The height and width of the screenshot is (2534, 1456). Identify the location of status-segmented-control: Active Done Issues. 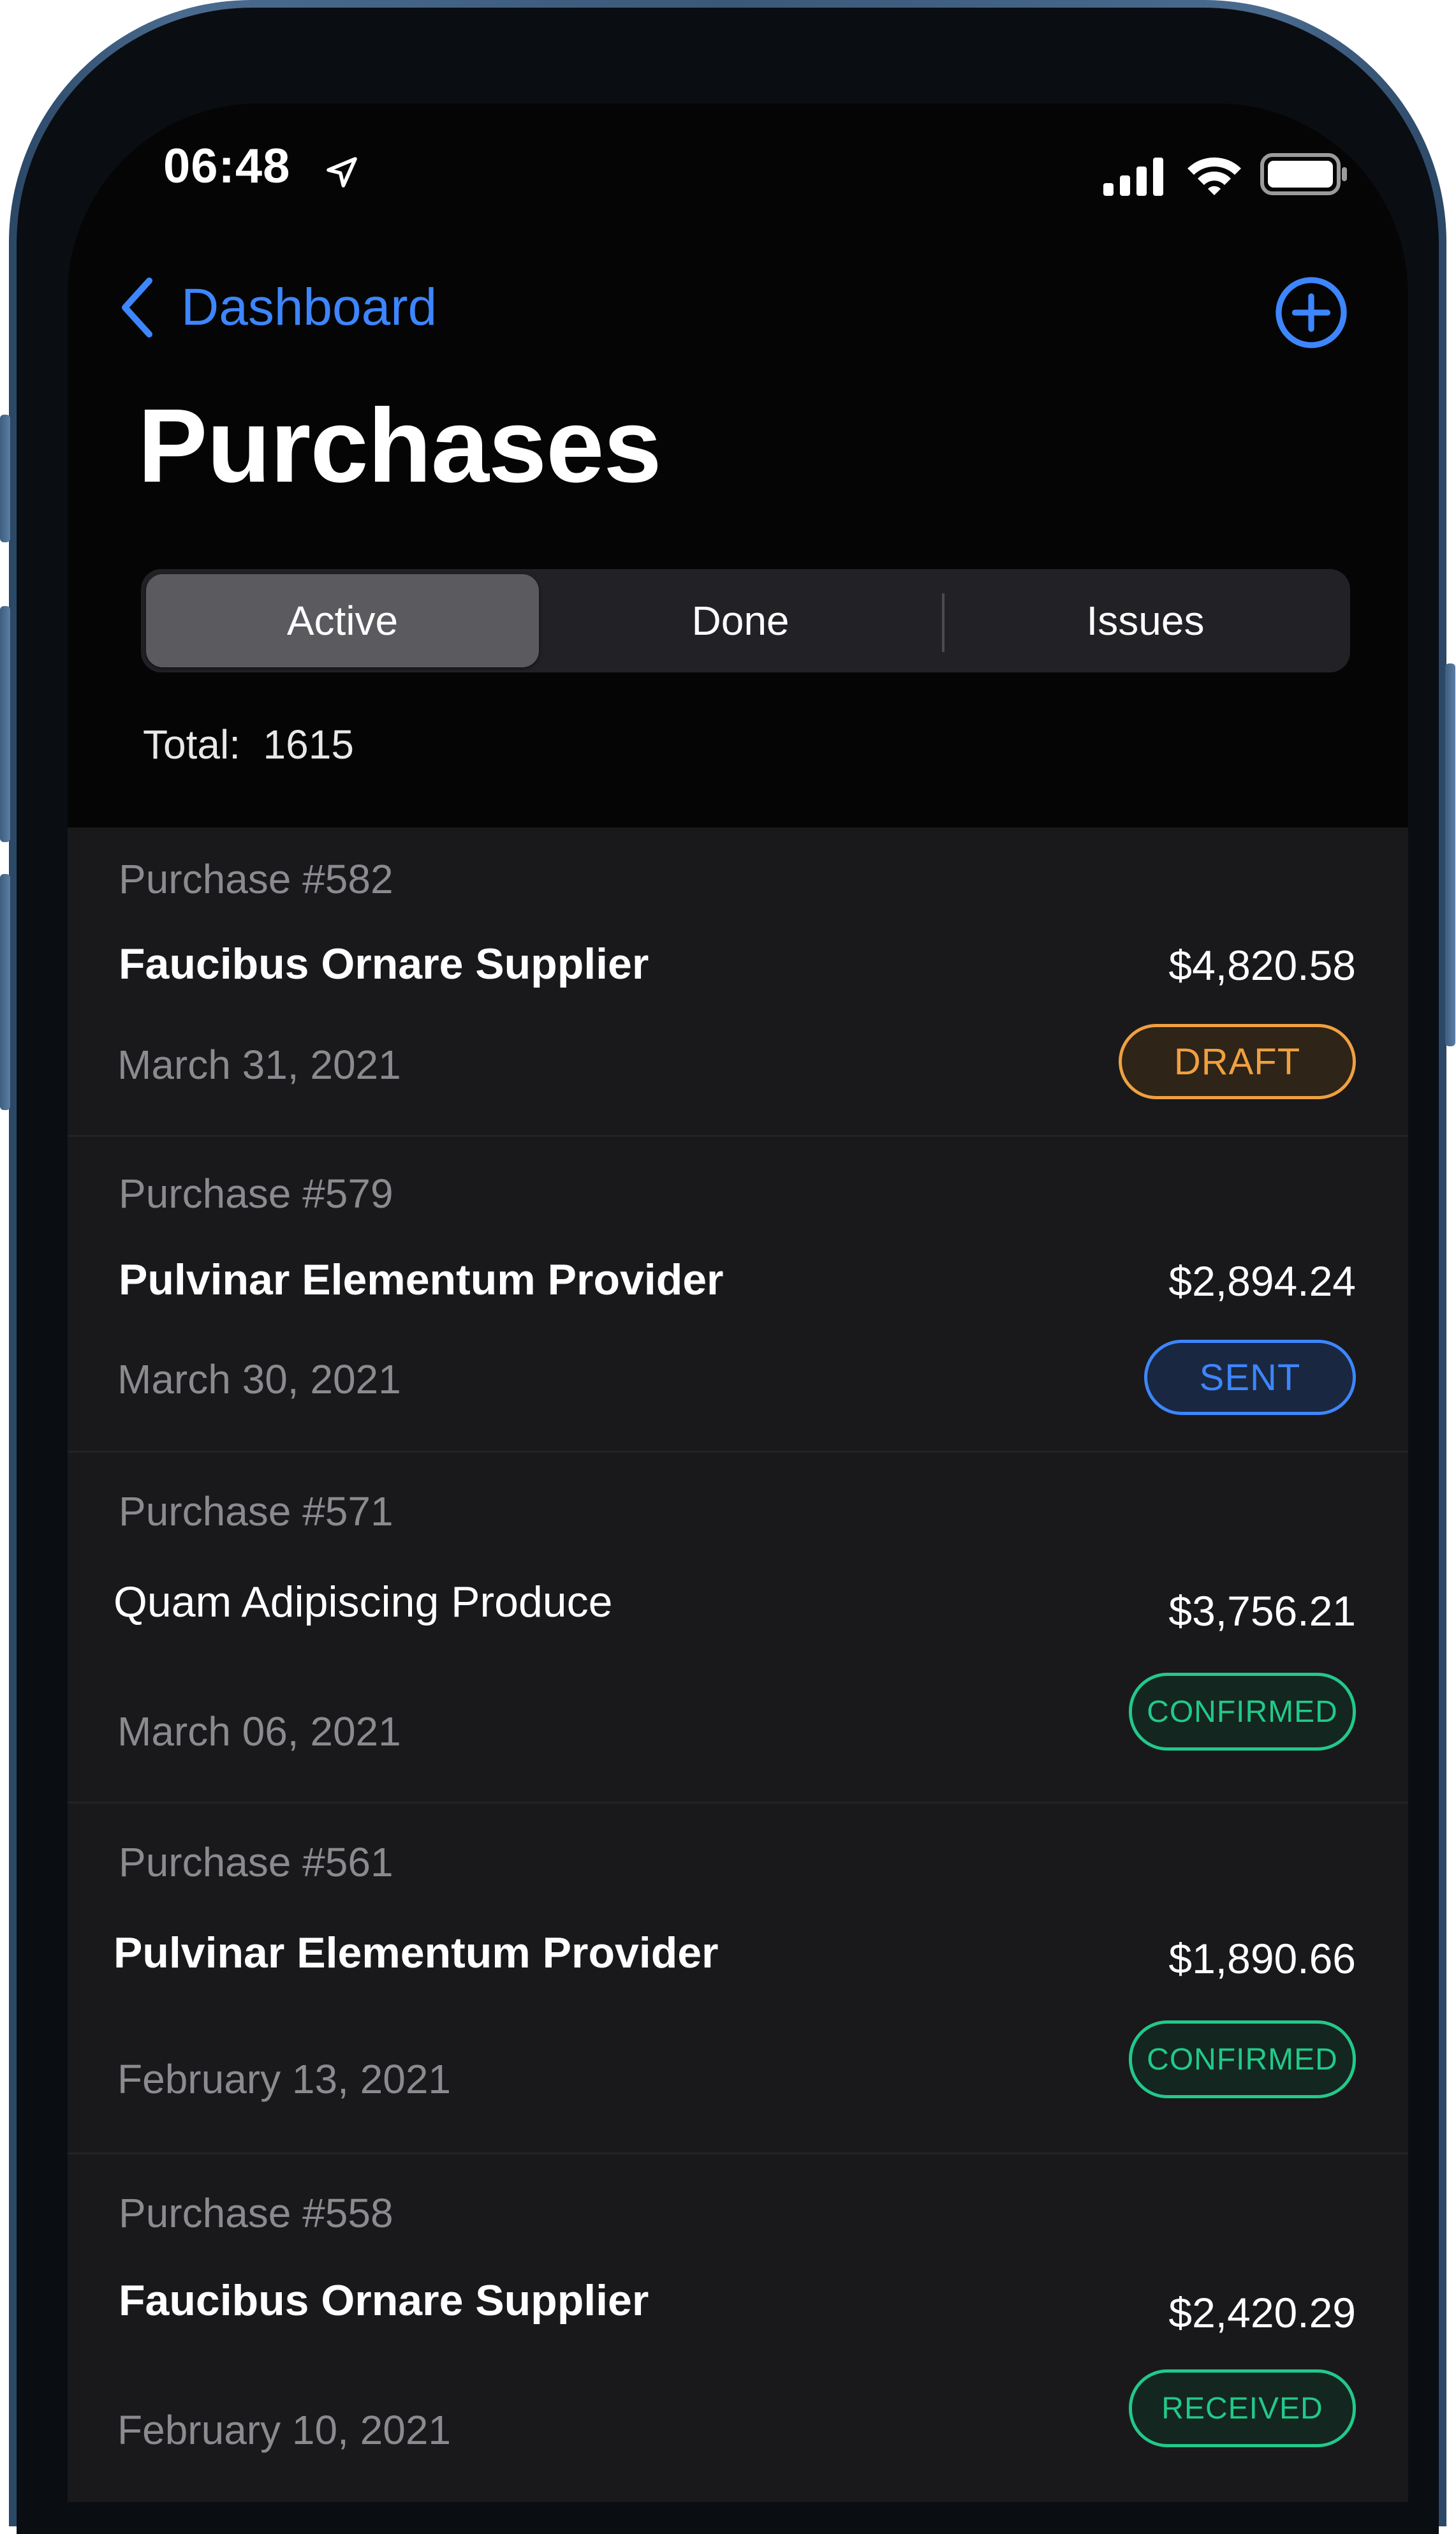
(745, 620).